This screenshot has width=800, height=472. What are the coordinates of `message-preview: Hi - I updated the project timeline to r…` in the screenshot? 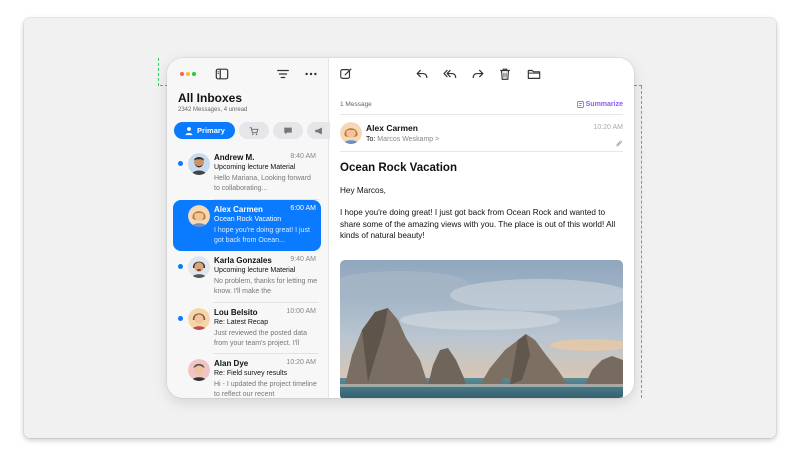 It's located at (265, 389).